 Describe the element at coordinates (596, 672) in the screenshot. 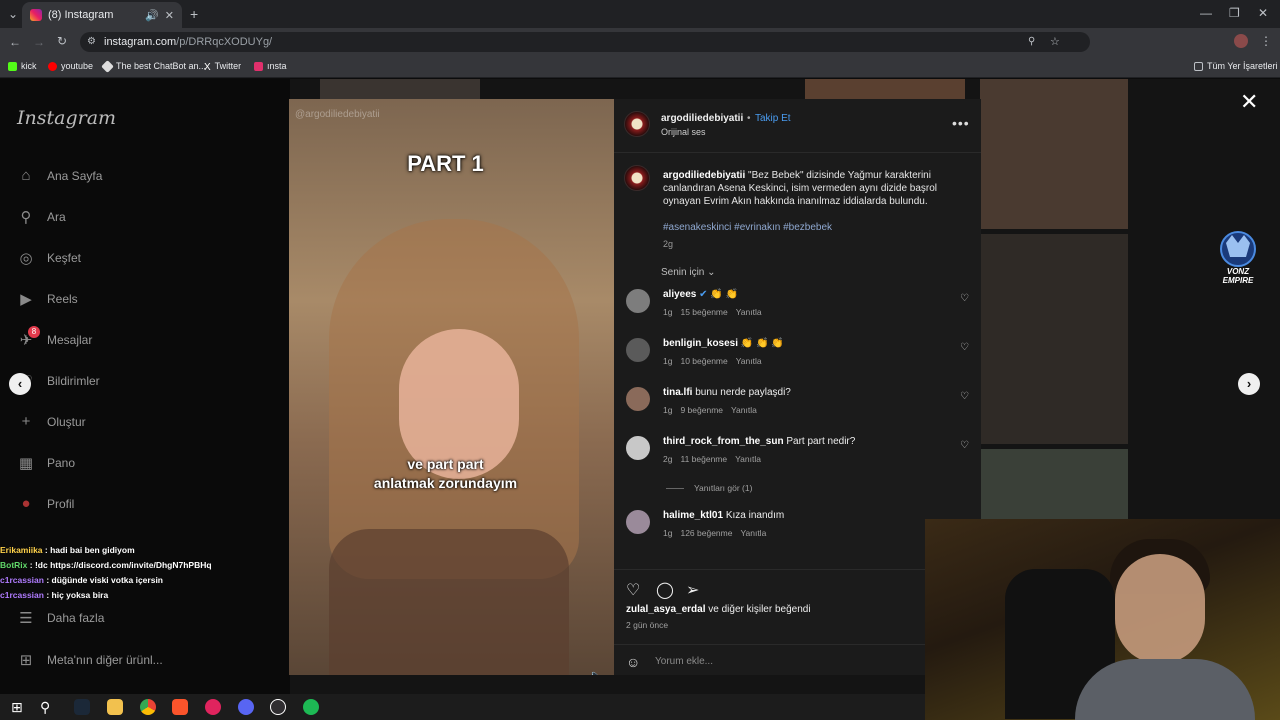

I see `mute-icon: 🔈` at that location.